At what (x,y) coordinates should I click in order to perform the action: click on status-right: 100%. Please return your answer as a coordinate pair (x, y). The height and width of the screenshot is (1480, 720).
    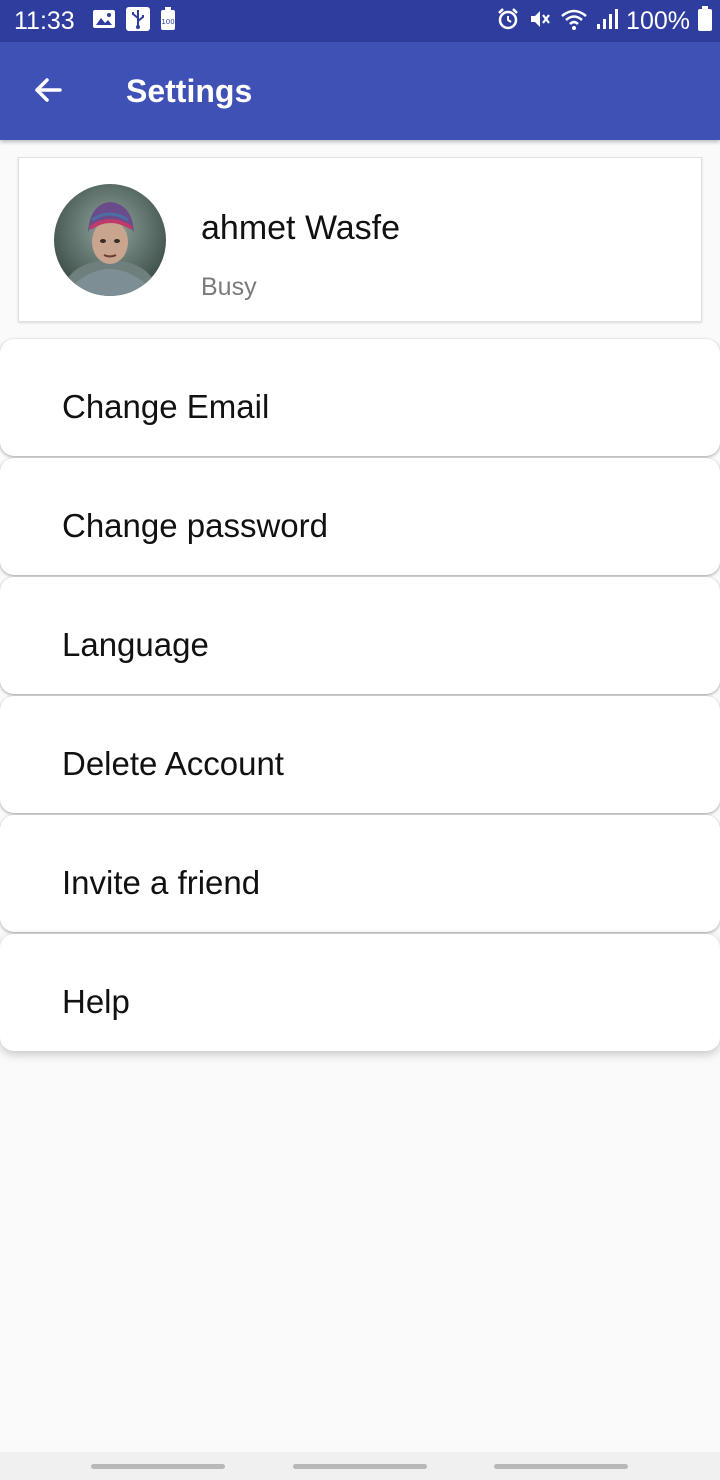
    Looking at the image, I should click on (604, 21).